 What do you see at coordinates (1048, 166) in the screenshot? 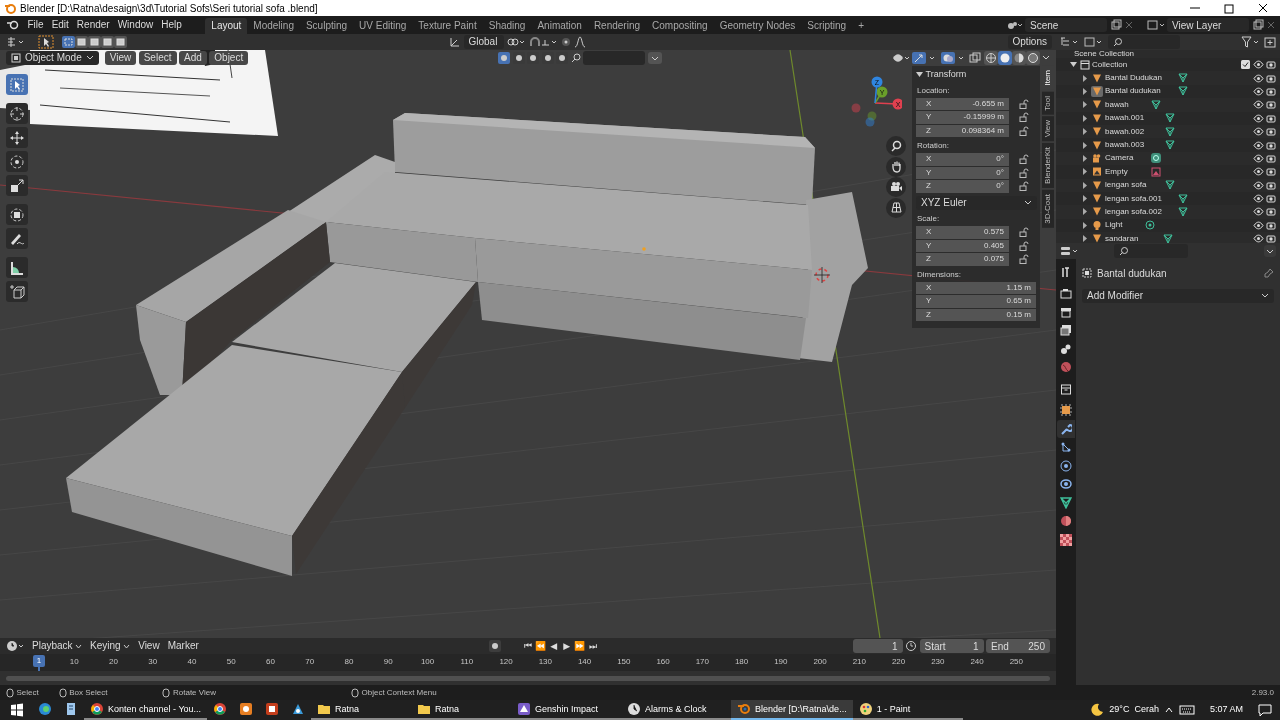
I see `sidebar-tab: BlenderKit` at bounding box center [1048, 166].